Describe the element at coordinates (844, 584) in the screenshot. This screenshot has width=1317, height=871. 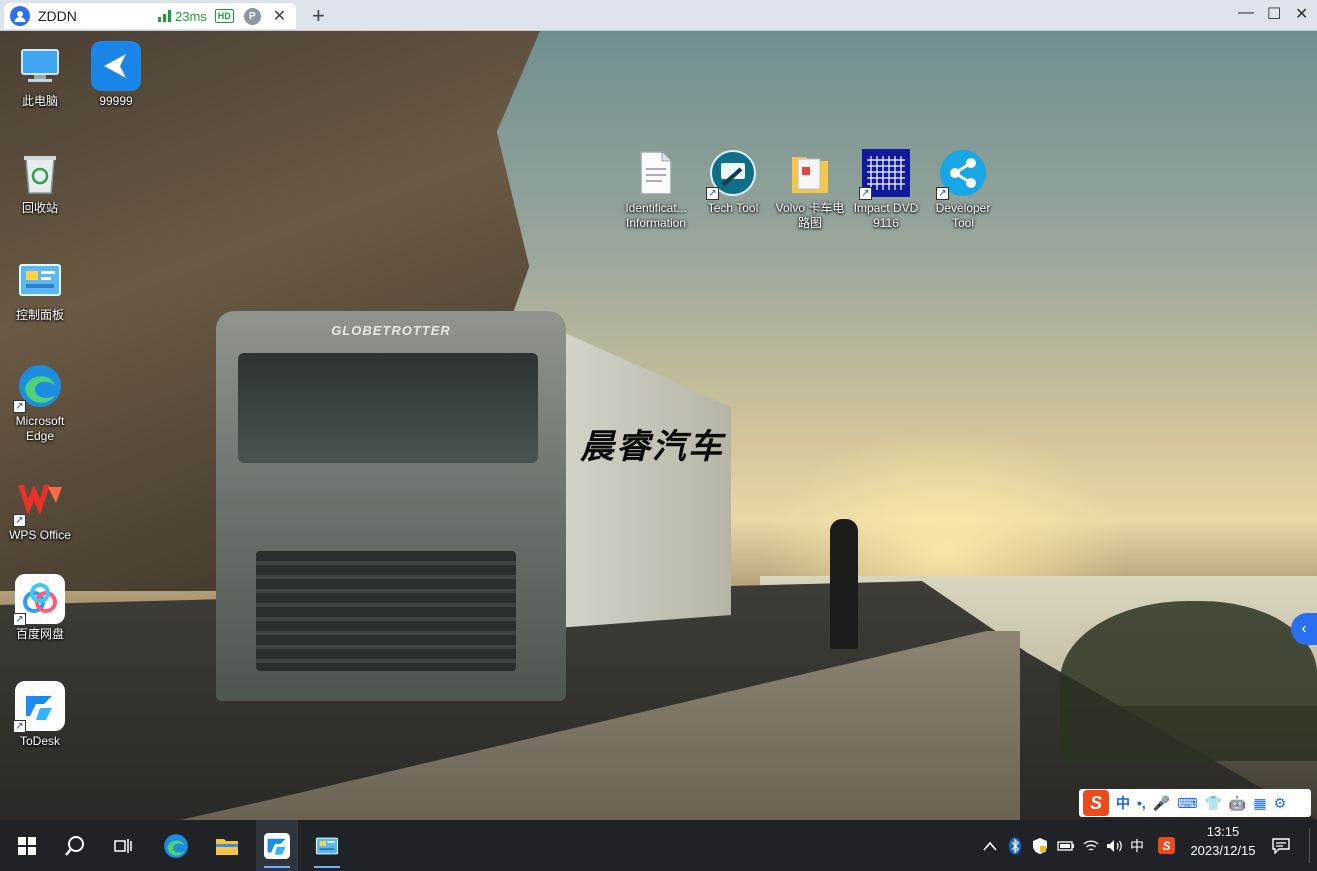
I see `wallpaper-person` at that location.